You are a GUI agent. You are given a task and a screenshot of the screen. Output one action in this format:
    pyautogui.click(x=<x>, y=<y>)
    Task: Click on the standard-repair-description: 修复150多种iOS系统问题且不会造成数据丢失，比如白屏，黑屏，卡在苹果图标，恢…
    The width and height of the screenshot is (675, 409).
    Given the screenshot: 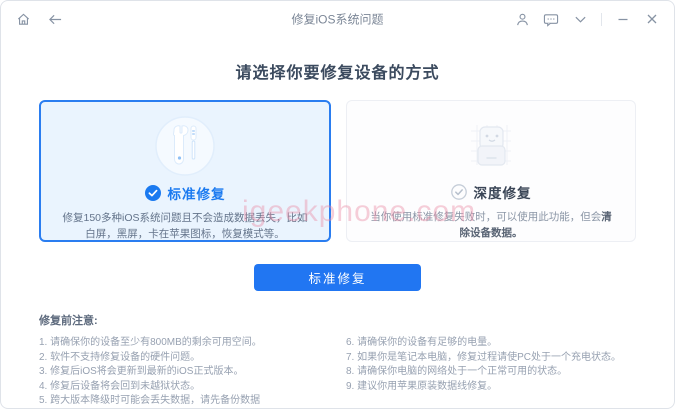 What is the action you would take?
    pyautogui.click(x=185, y=226)
    